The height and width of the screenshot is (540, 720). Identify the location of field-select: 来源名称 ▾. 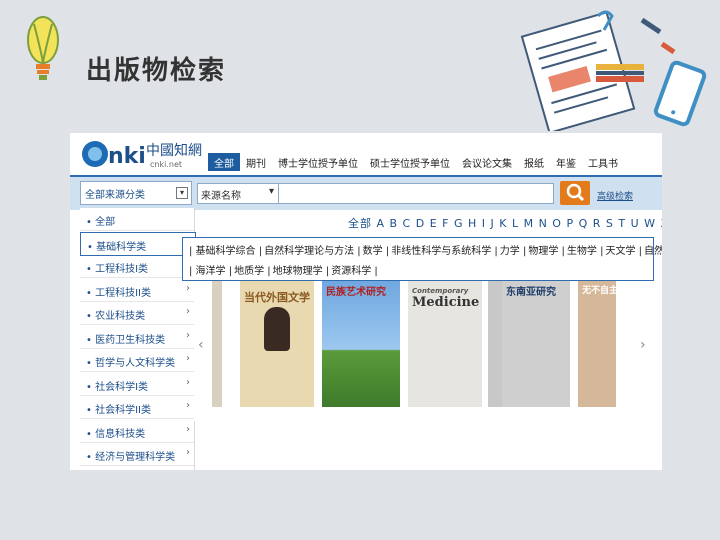
(238, 193).